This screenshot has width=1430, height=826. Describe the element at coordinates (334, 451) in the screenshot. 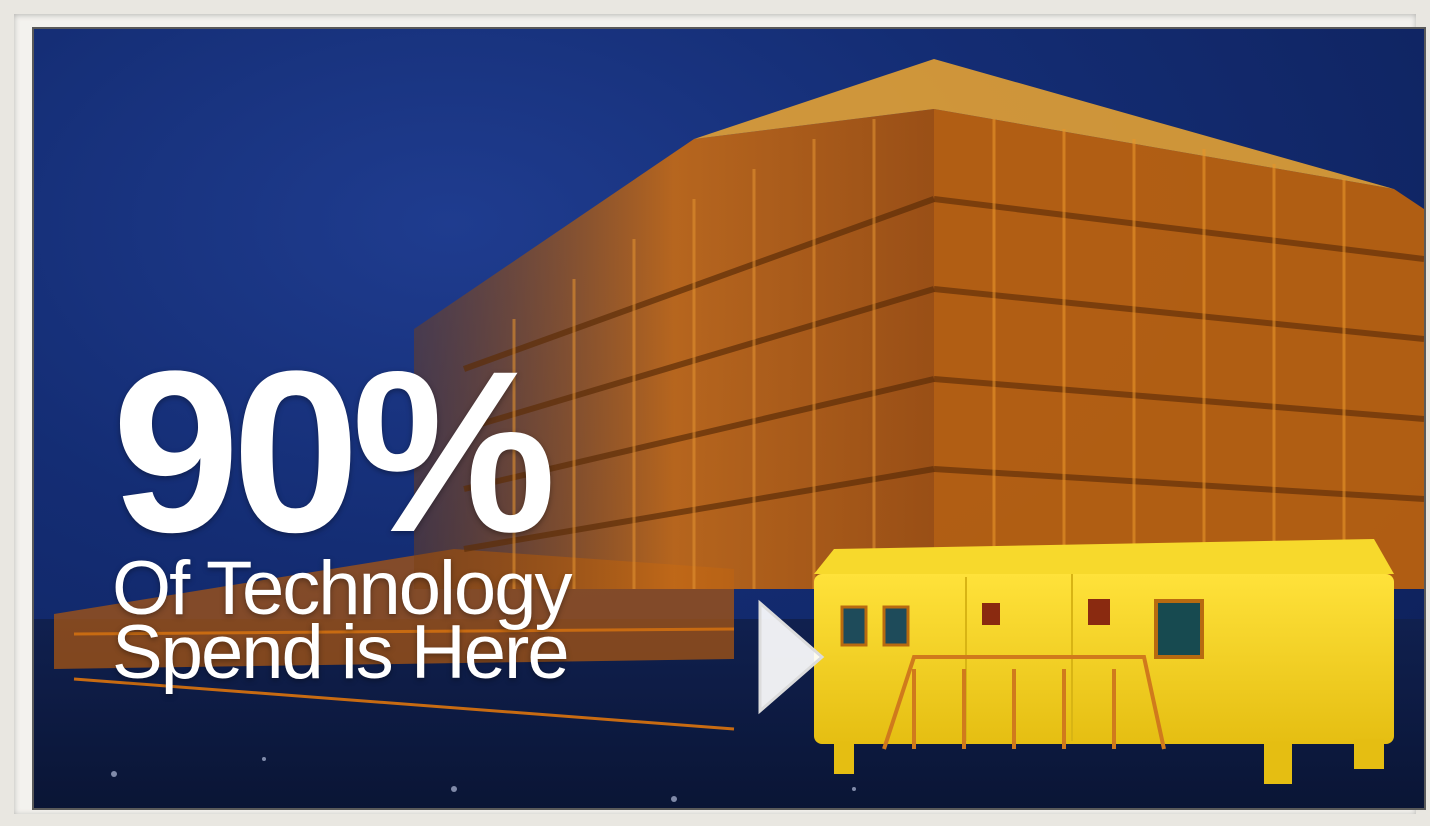

I see `stat-percentage: 90%` at that location.